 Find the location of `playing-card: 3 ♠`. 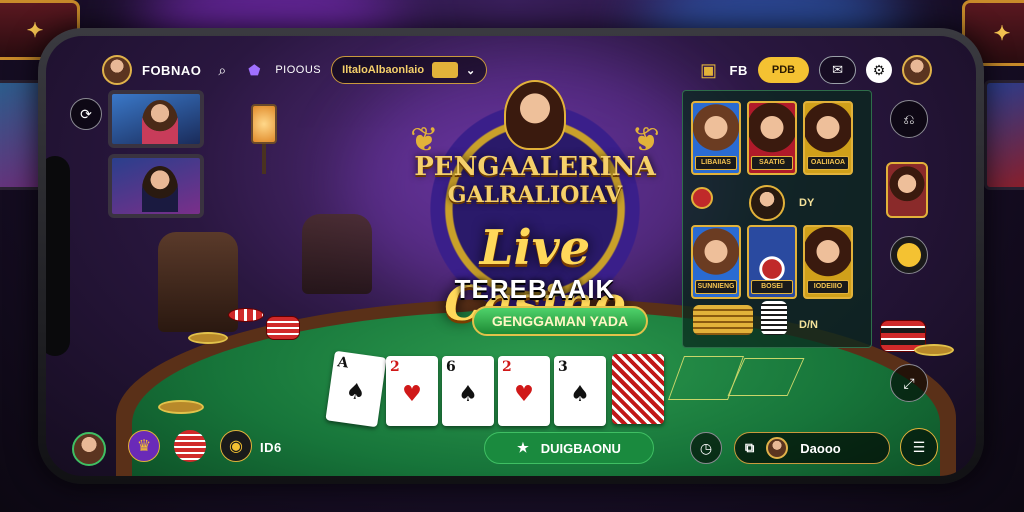

playing-card: 3 ♠ is located at coordinates (580, 391).